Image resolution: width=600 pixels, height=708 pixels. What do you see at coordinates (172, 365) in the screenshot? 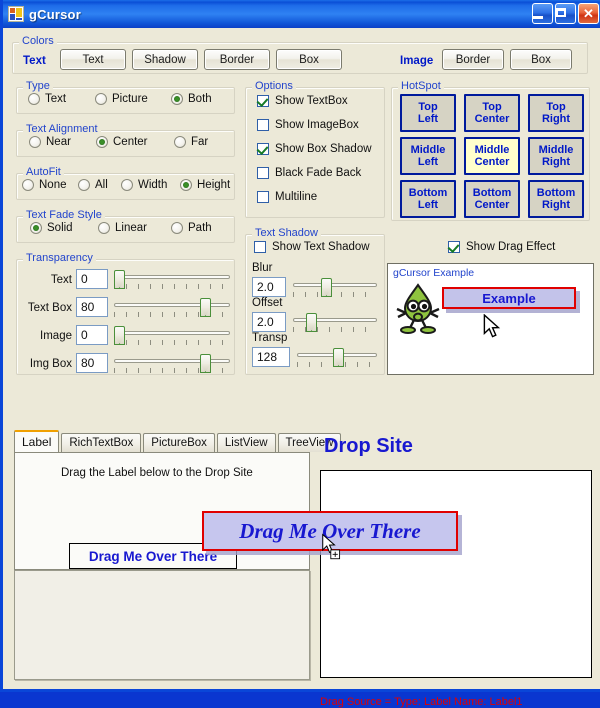
I see `transparency-imgbox-slider` at bounding box center [172, 365].